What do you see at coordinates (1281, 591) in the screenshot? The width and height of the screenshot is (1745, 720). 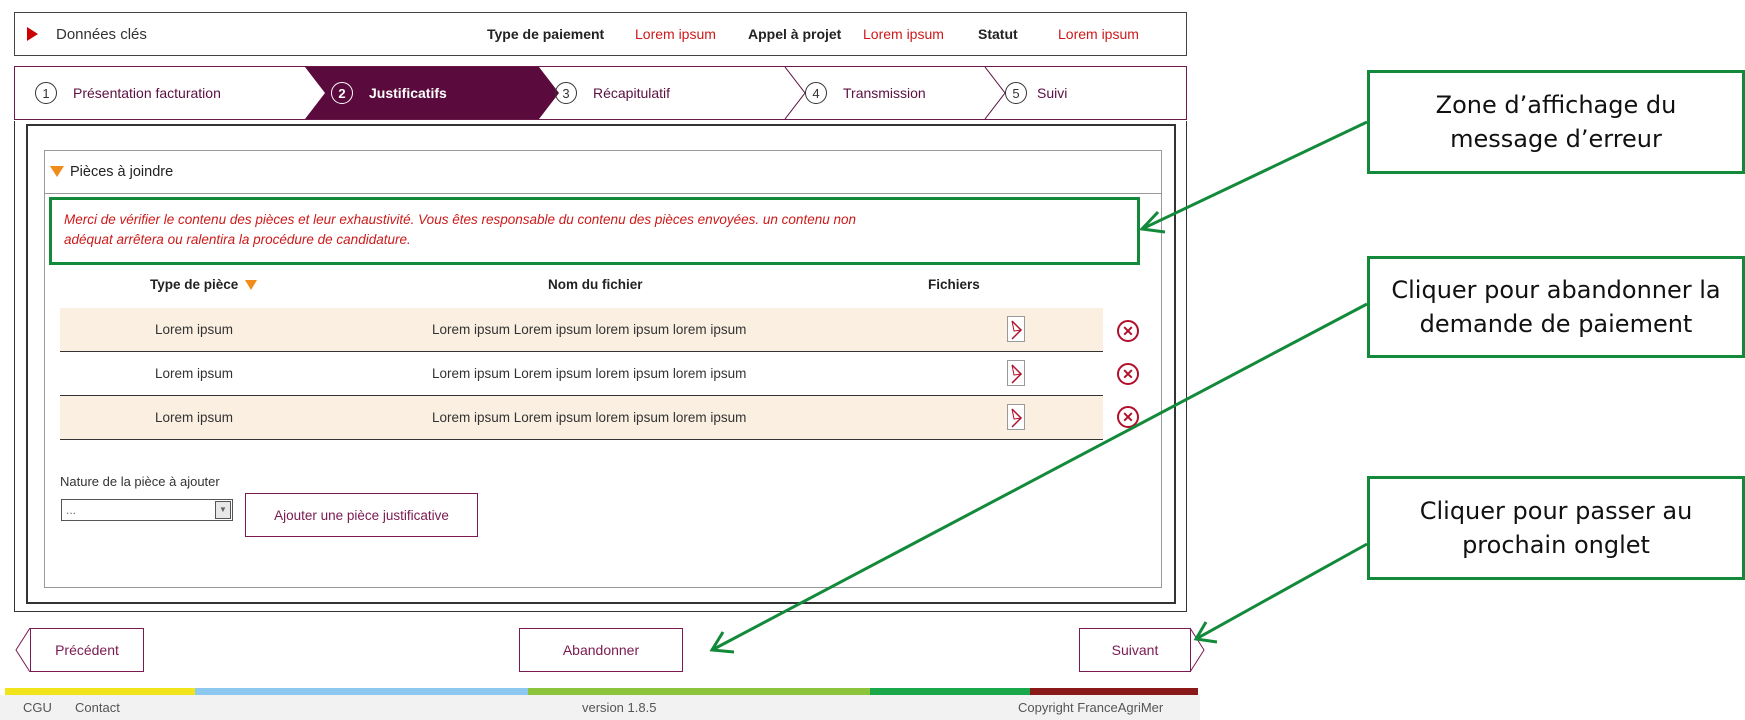 I see `arrow-to-next` at bounding box center [1281, 591].